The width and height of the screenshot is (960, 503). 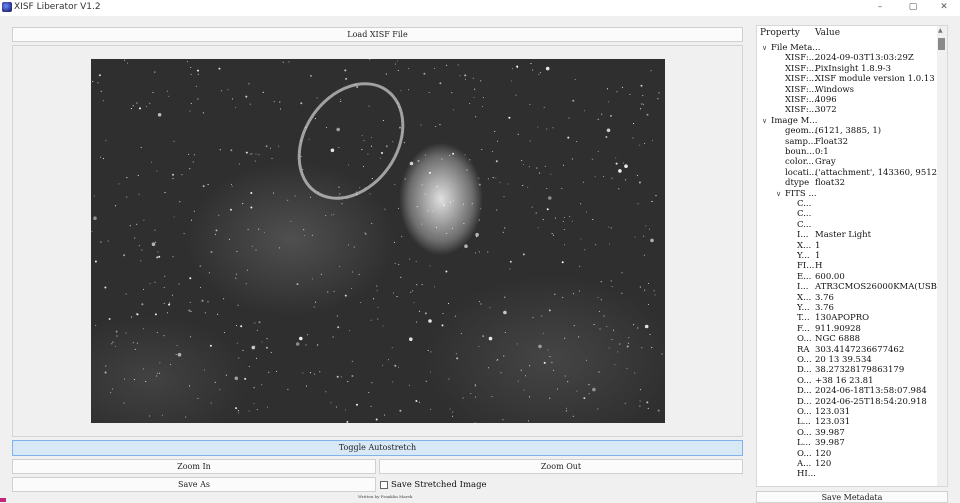 What do you see at coordinates (847, 370) in the screenshot?
I see `tree-row: D... 38.27328179863179` at bounding box center [847, 370].